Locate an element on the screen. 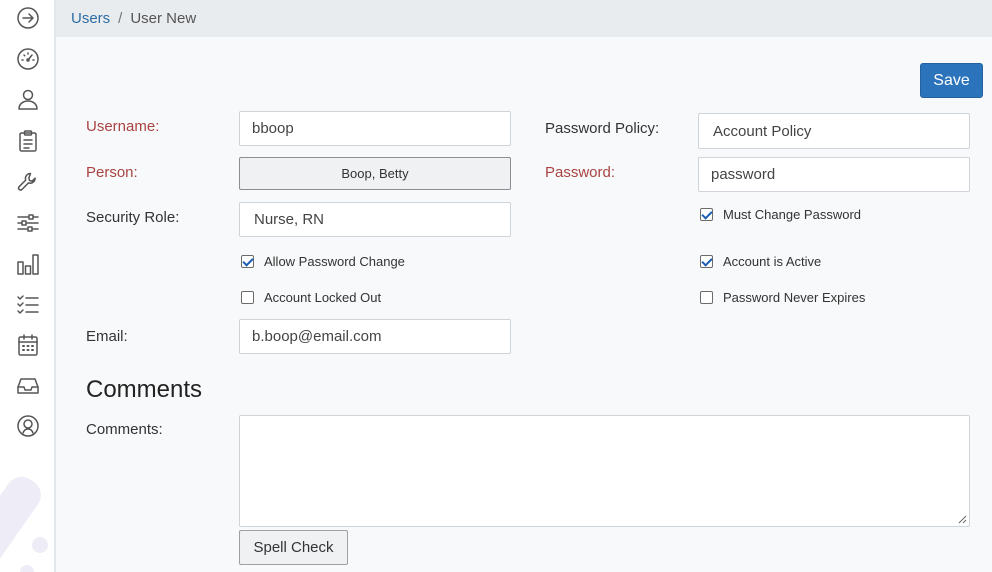  allow-password-change-checkbox: Allow Password Change is located at coordinates (323, 261).